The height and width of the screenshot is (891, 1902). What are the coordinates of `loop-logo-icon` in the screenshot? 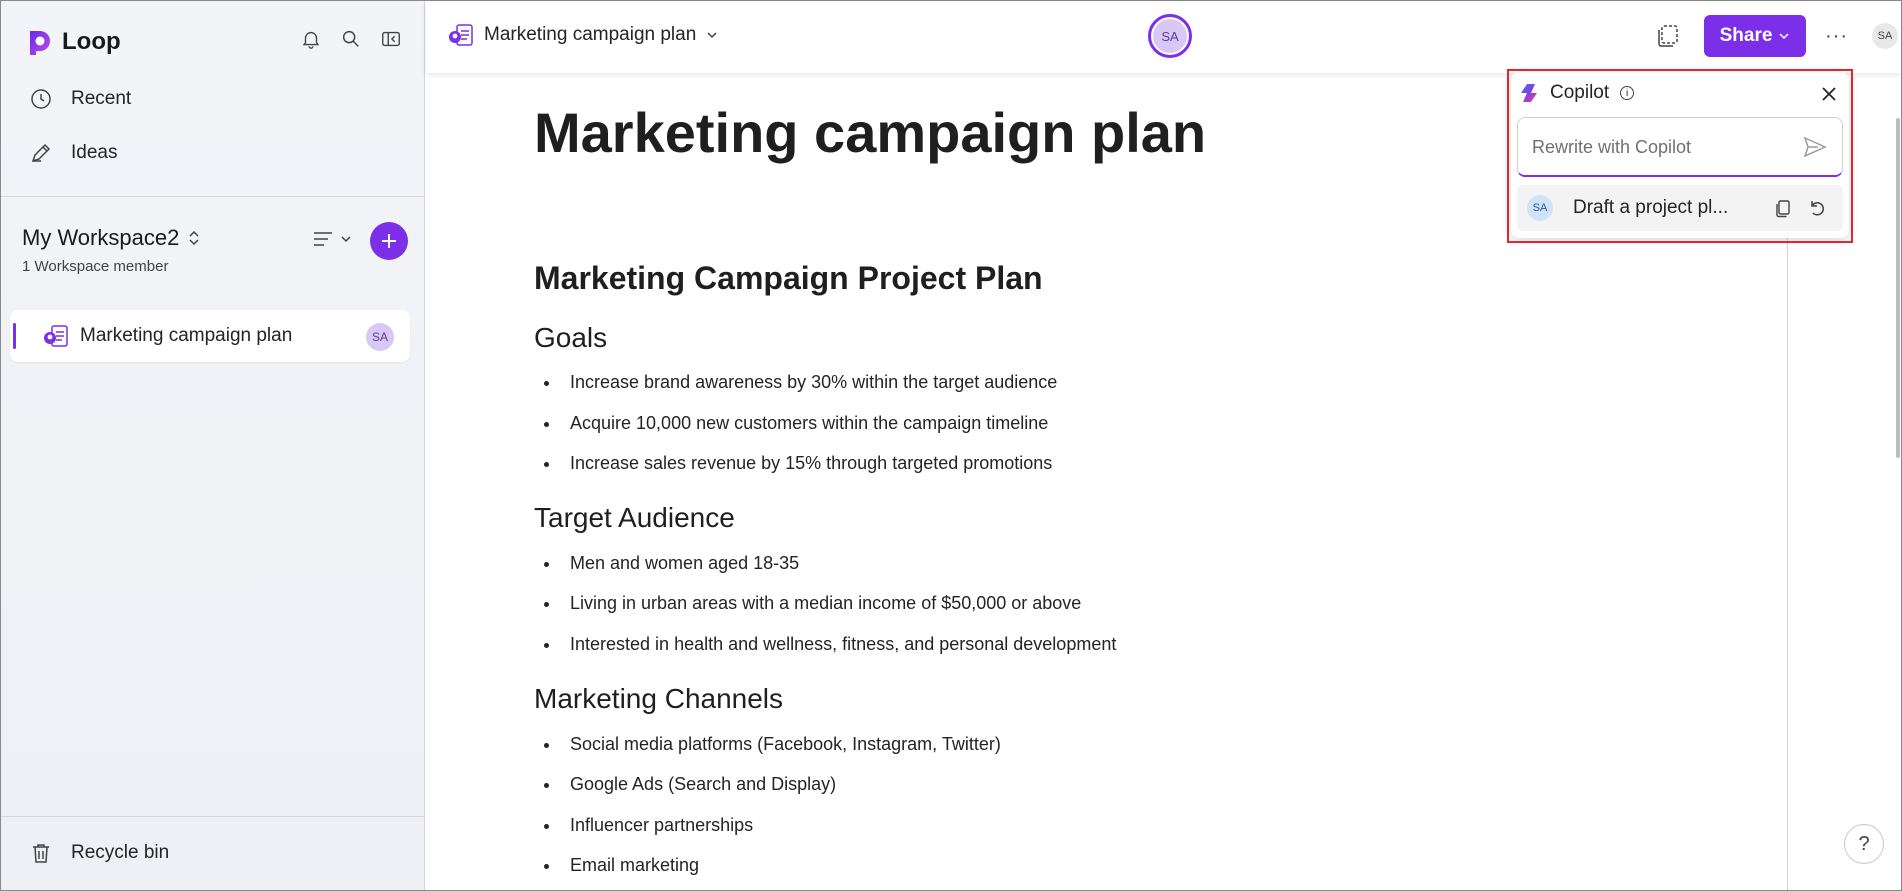 It's located at (40, 43).